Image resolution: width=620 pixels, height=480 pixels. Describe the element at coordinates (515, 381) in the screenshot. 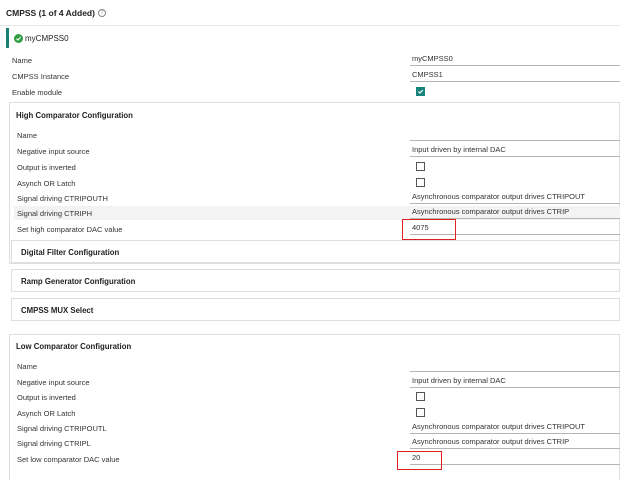

I see `low-negative-input-select: Input driven by internal DAC` at that location.